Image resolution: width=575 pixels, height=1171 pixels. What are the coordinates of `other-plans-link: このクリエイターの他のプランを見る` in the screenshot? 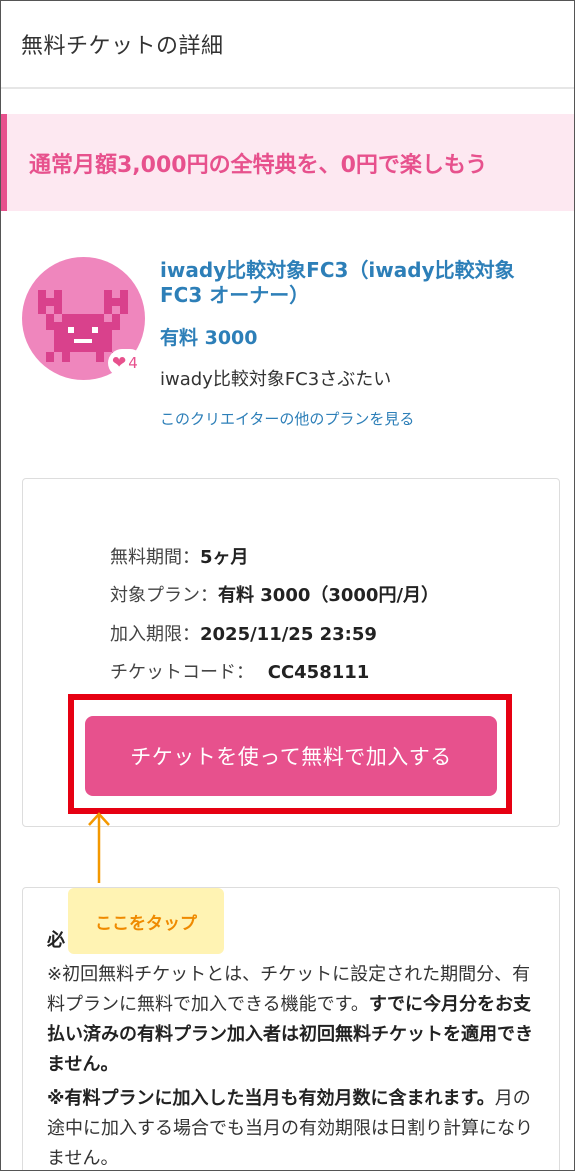 It's located at (287, 418).